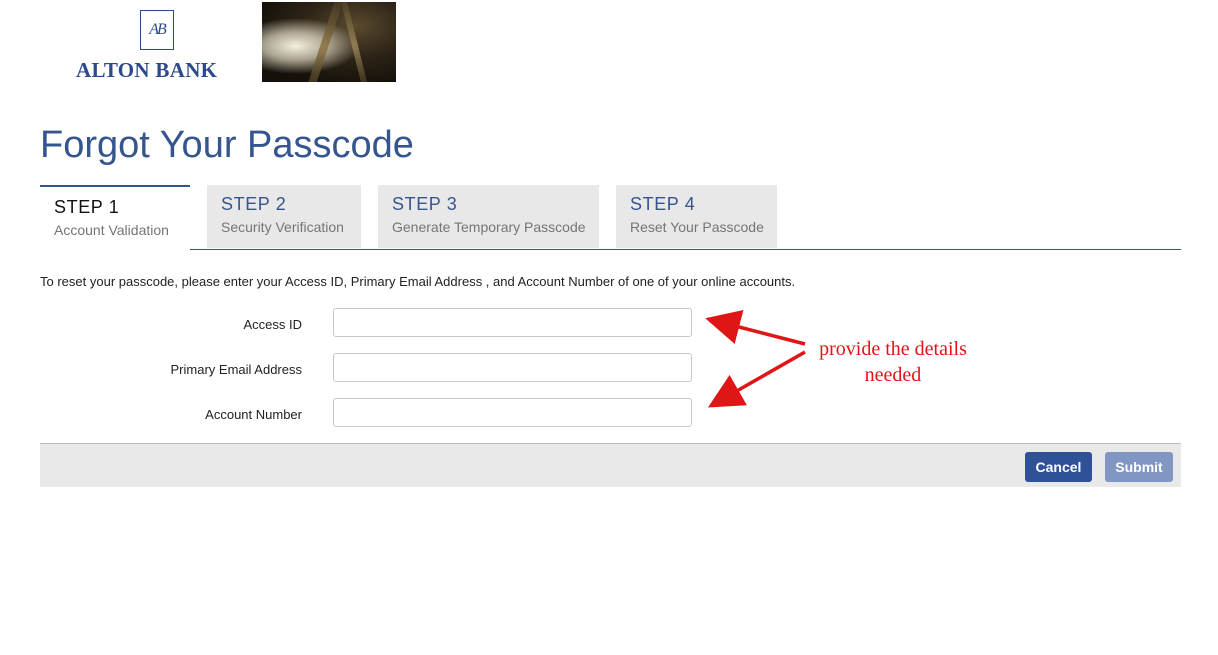  Describe the element at coordinates (425, 204) in the screenshot. I see `step-3-title: STEP 3` at that location.